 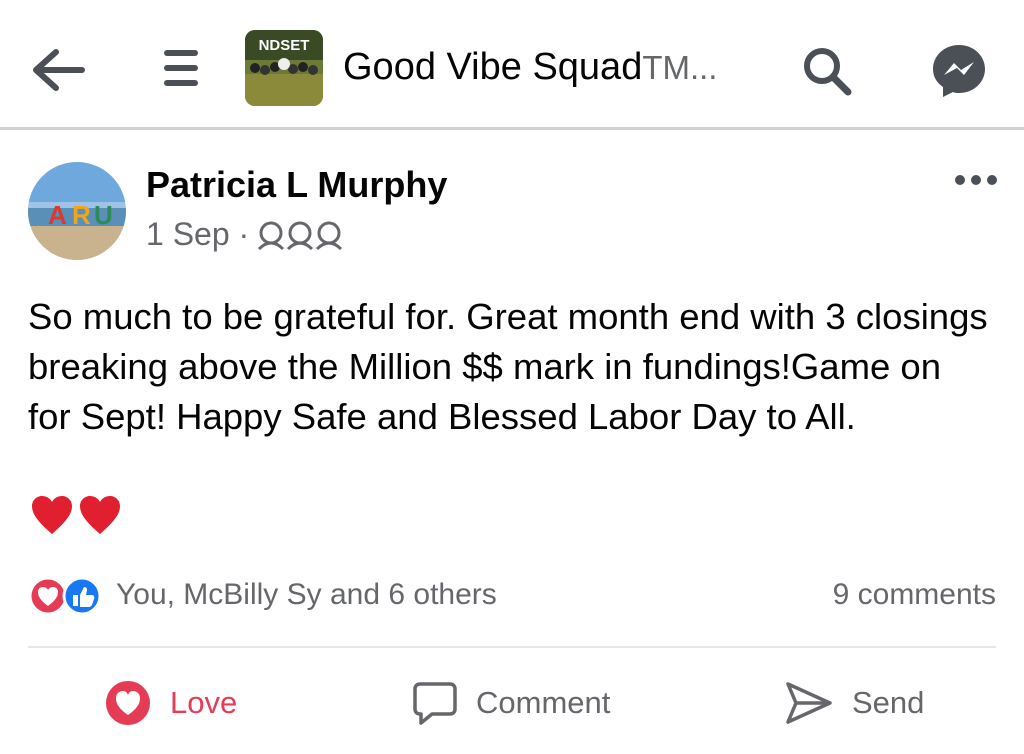 I want to click on reaction-summary: You, McBilly Sy and 6 others, so click(x=306, y=595).